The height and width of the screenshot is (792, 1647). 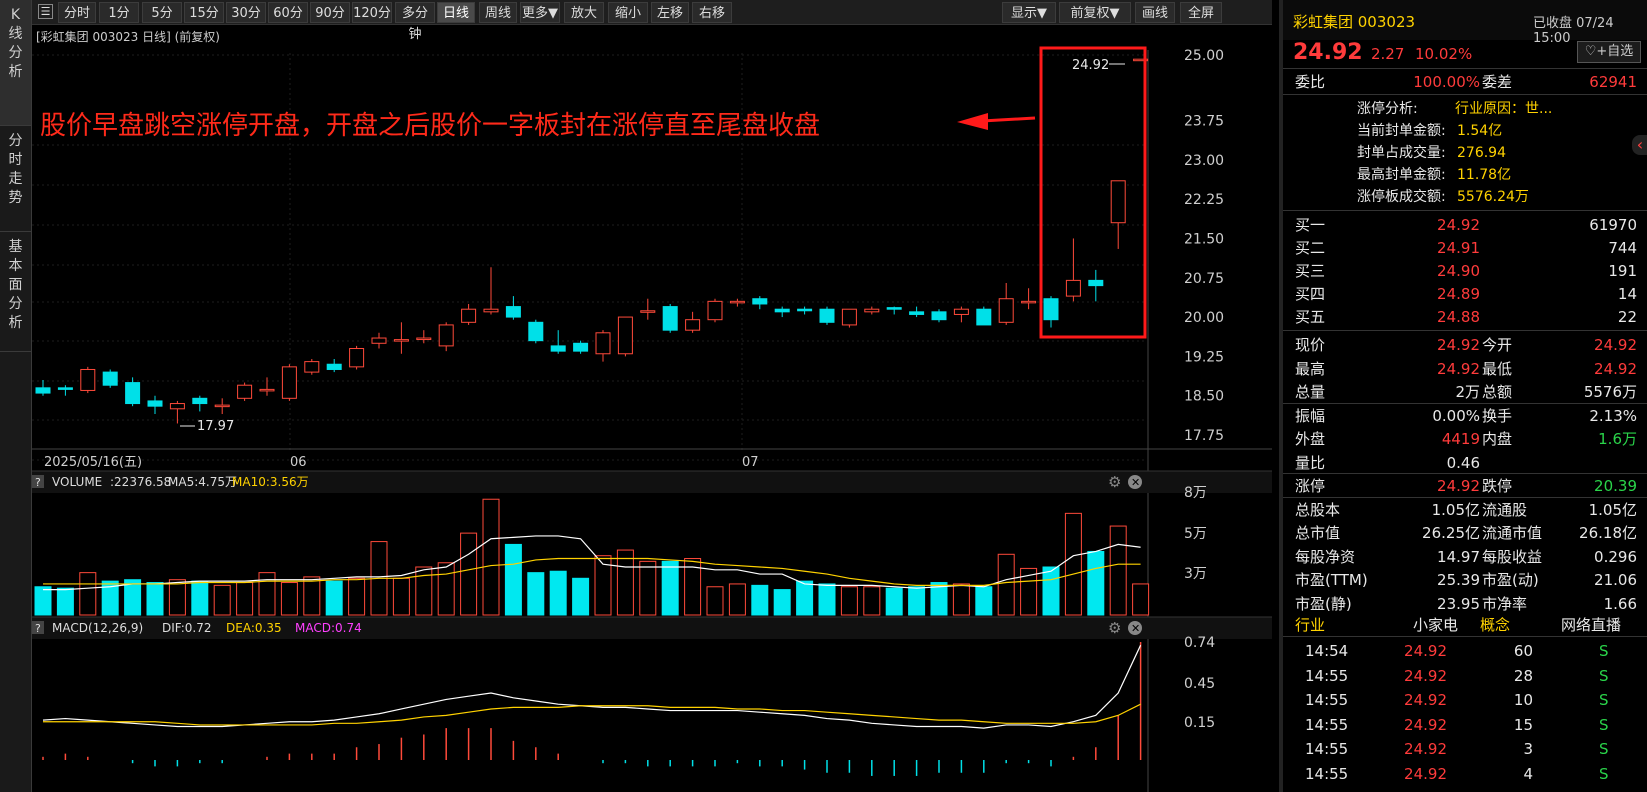 What do you see at coordinates (1354, 22) in the screenshot?
I see `stock-name: 彩虹集团 003023` at bounding box center [1354, 22].